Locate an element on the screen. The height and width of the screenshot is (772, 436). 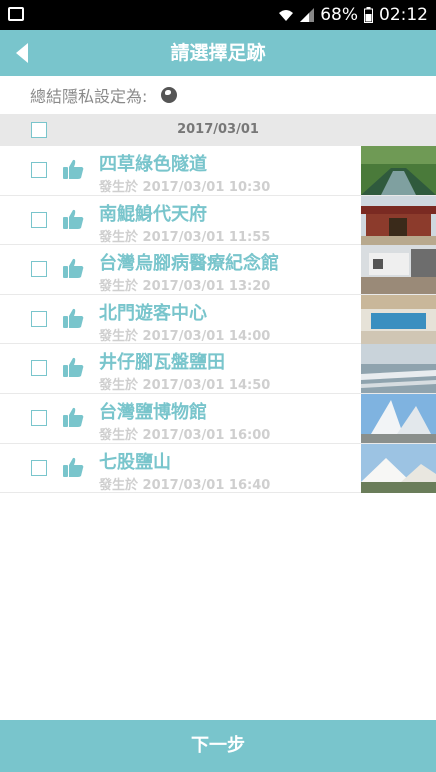
visit-time: 發生於 2017/03/01 10:30 is located at coordinates (185, 187).